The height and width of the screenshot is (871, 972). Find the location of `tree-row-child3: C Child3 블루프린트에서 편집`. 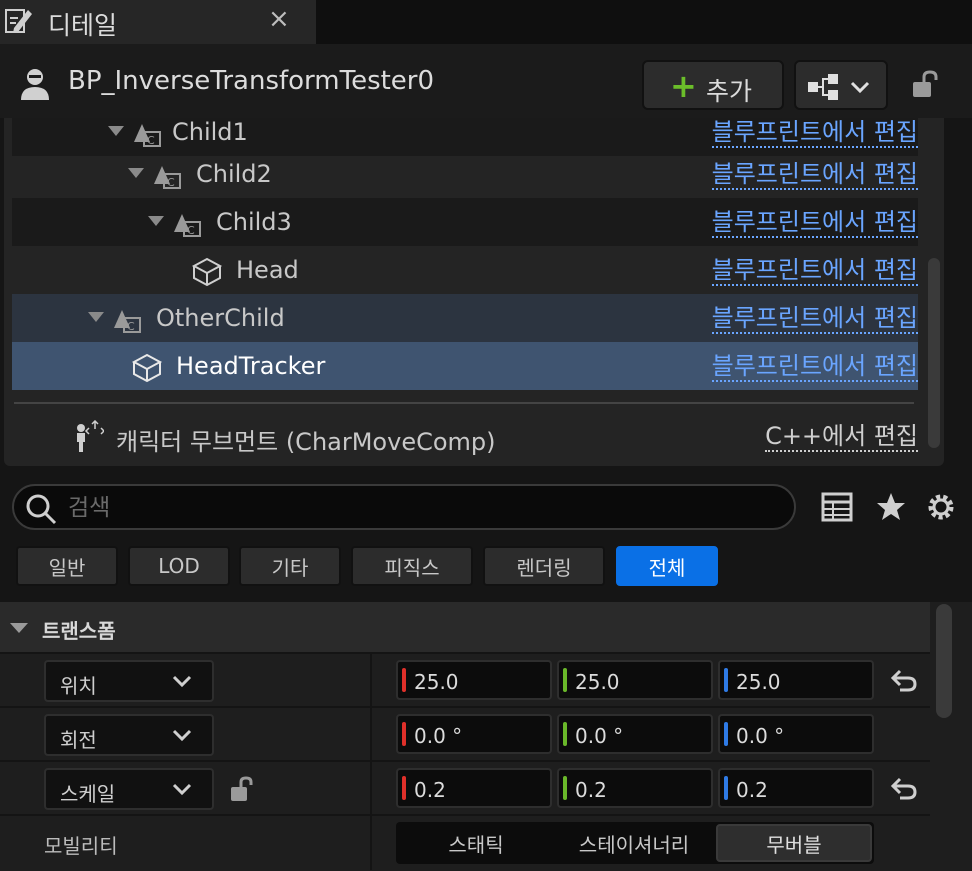

tree-row-child3: C Child3 블루프린트에서 편집 is located at coordinates (465, 222).